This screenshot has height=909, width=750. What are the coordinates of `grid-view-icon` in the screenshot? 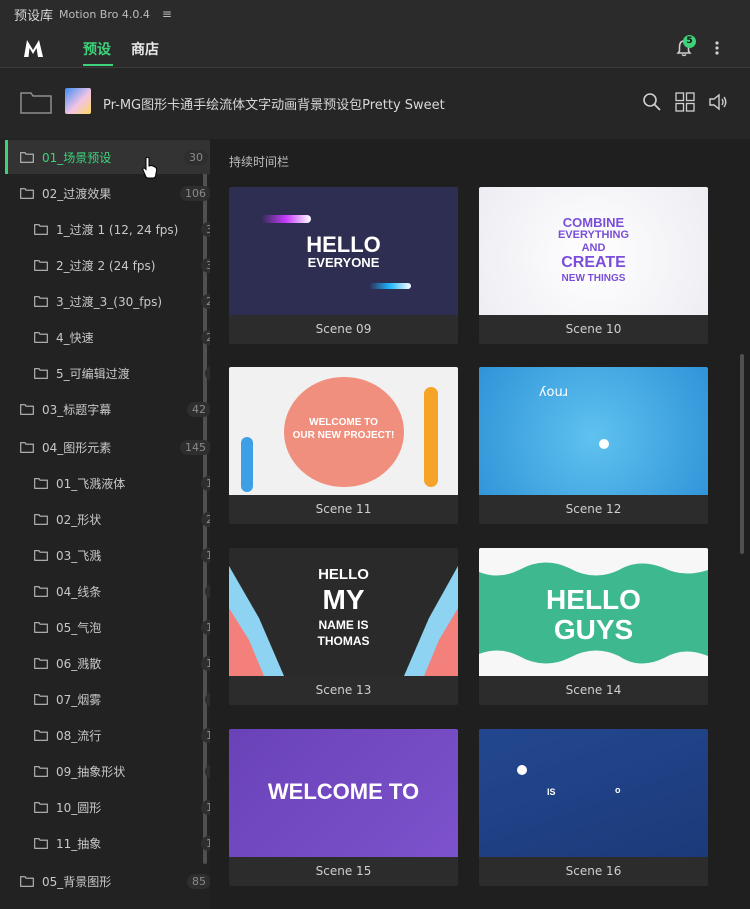 It's located at (685, 102).